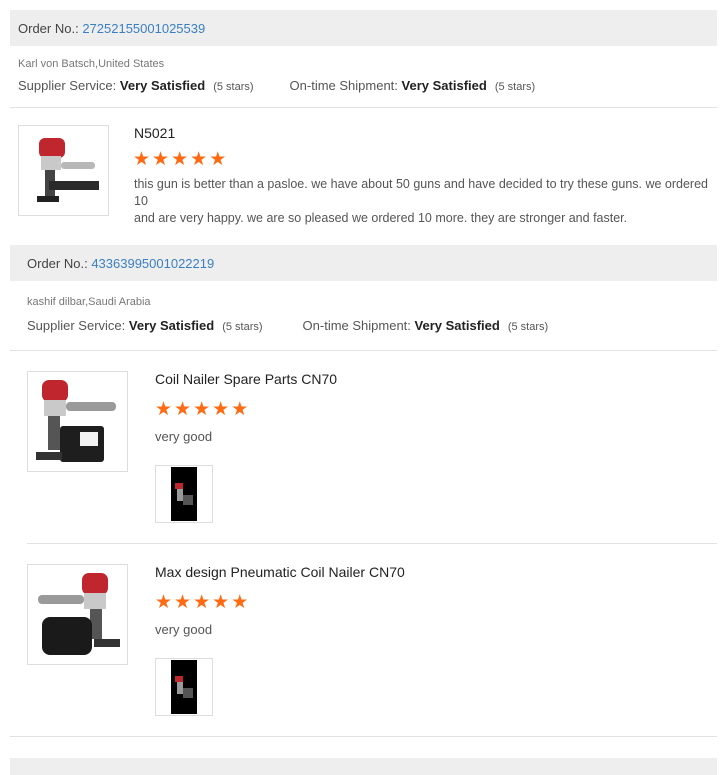 The width and height of the screenshot is (727, 775). What do you see at coordinates (152, 263) in the screenshot?
I see `order-number-link: 43363995001022219` at bounding box center [152, 263].